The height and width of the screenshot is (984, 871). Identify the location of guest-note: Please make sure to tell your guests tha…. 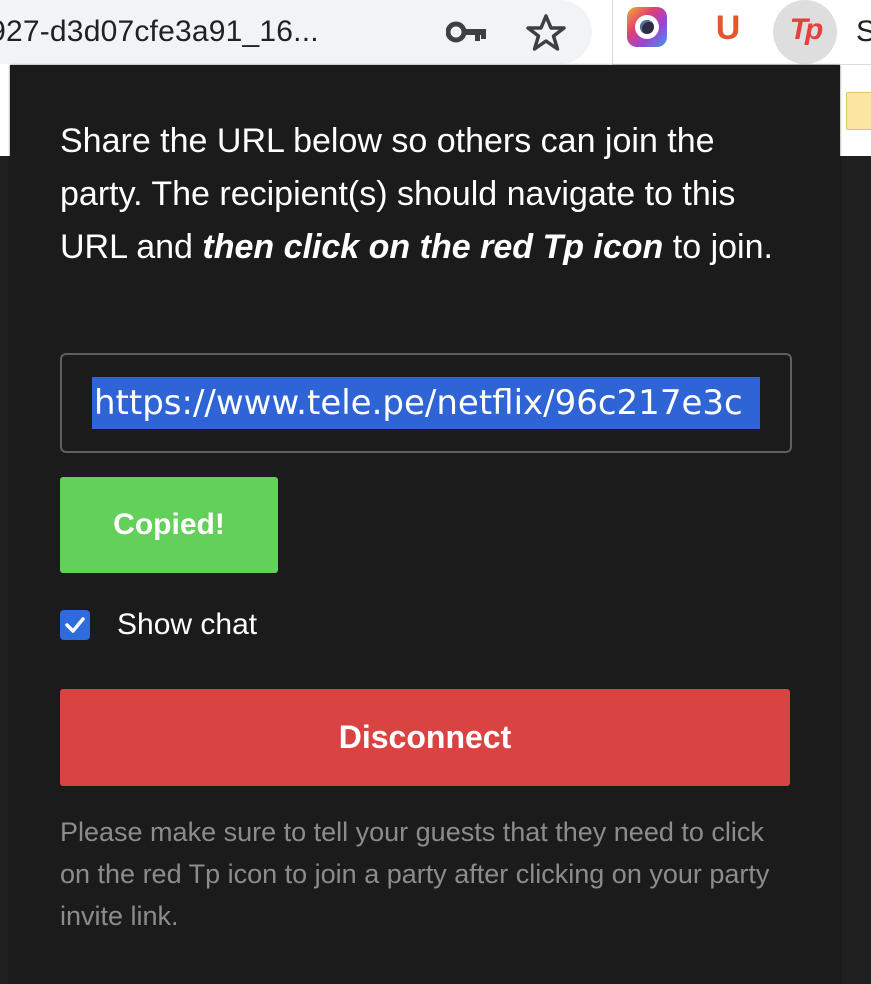
(415, 874).